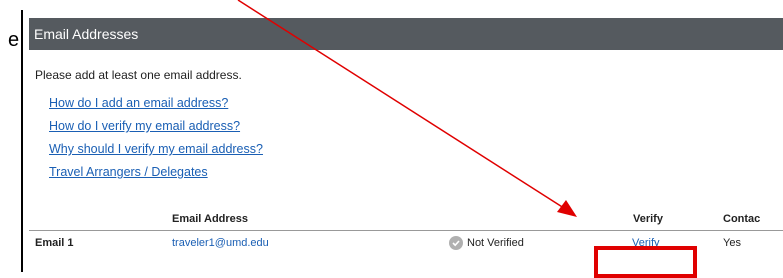 The width and height of the screenshot is (783, 278). What do you see at coordinates (138, 103) in the screenshot?
I see `link-add-email: How do I add an email address?` at bounding box center [138, 103].